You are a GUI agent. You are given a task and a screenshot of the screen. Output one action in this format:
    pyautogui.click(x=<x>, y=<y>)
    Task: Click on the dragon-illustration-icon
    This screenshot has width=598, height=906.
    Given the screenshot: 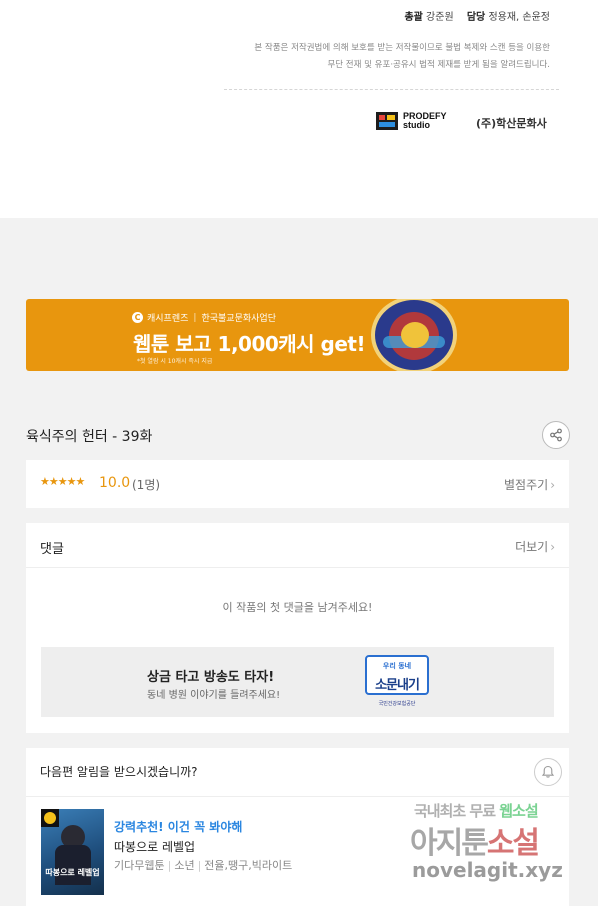 What is the action you would take?
    pyautogui.click(x=414, y=335)
    